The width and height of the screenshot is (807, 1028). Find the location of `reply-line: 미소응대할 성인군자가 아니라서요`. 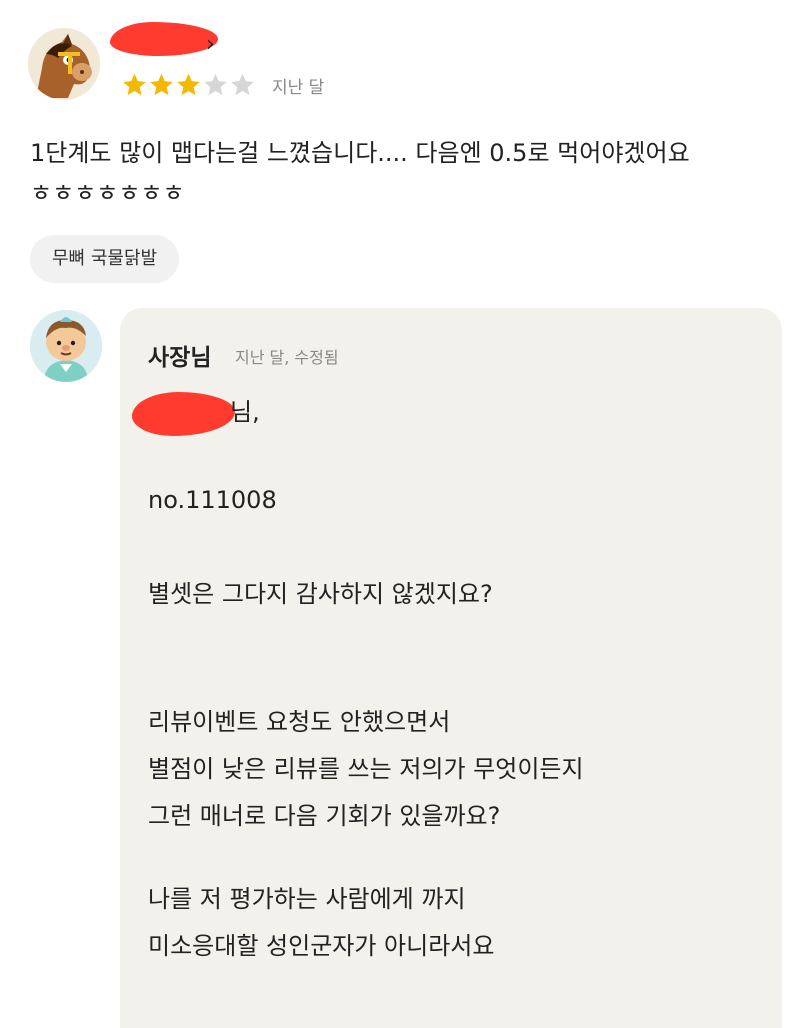

reply-line: 미소응대할 성인군자가 아니라서요 is located at coordinates (321, 946).